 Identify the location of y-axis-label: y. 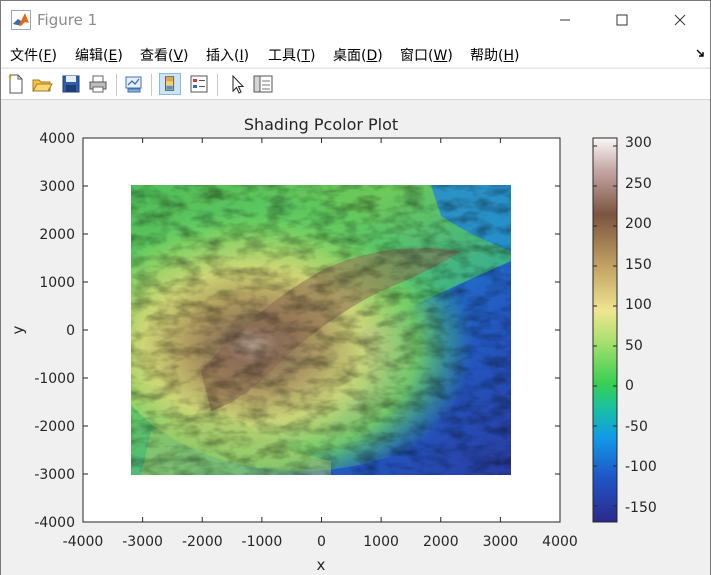
(18, 329).